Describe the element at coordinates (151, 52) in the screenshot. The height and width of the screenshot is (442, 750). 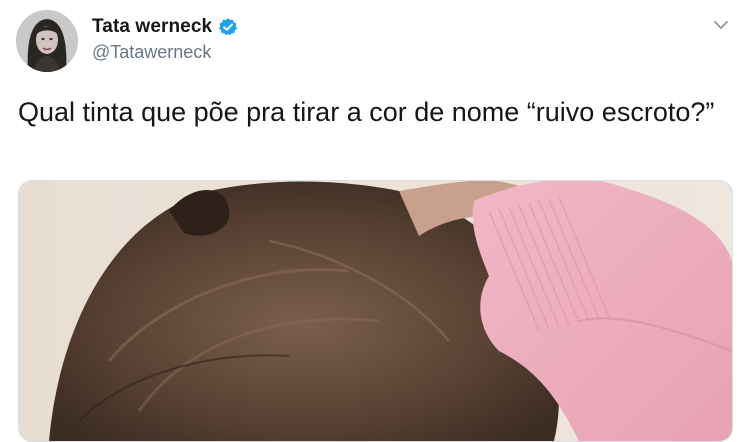
I see `user-handle: @Tatawerneck` at that location.